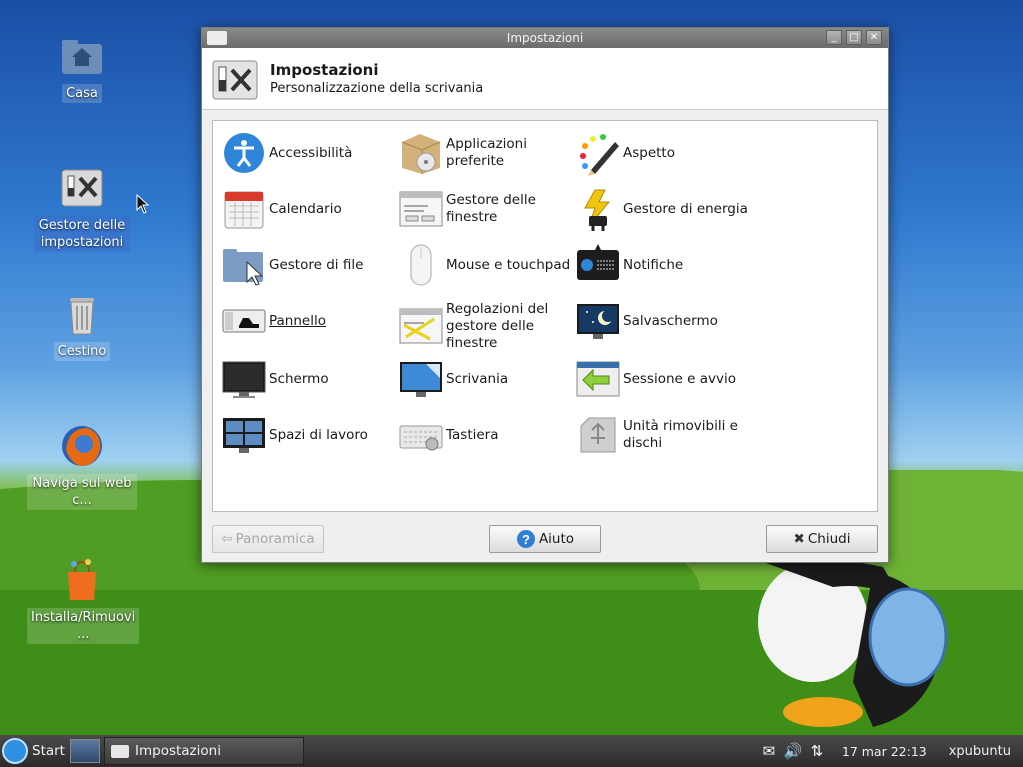  I want to click on firefox-icon, so click(82, 446).